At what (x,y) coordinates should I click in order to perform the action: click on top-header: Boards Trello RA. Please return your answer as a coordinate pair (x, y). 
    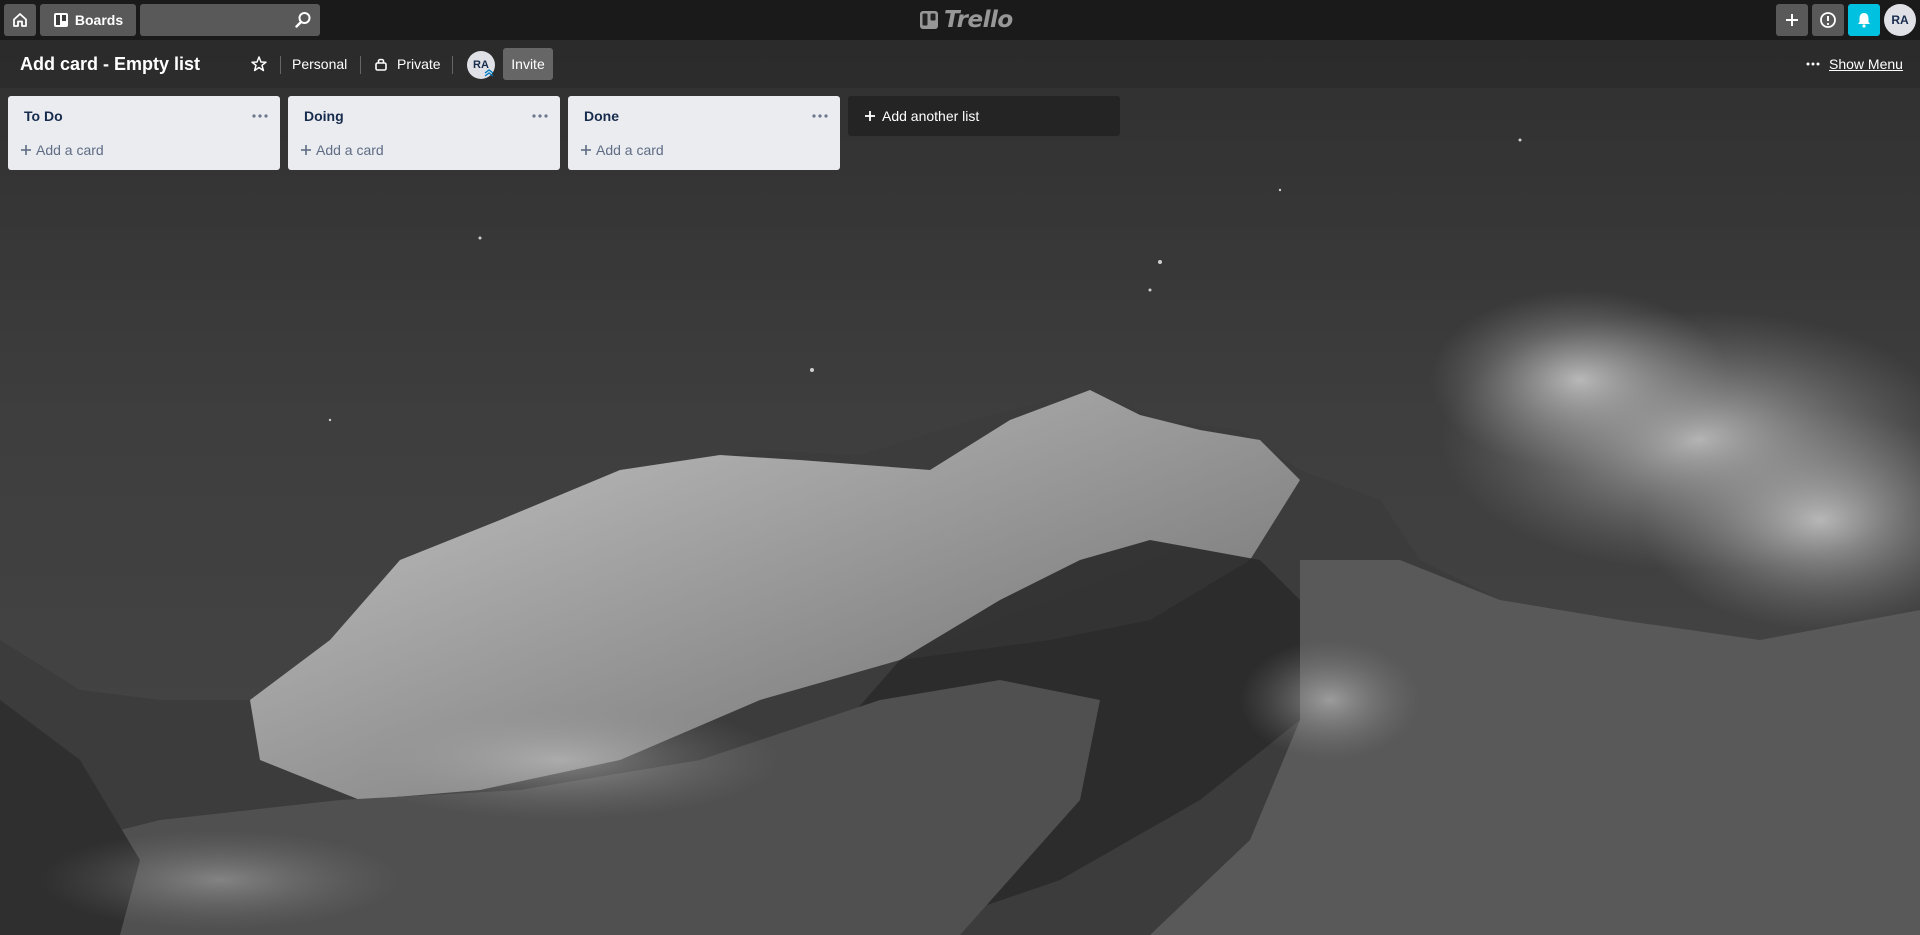
    Looking at the image, I should click on (960, 20).